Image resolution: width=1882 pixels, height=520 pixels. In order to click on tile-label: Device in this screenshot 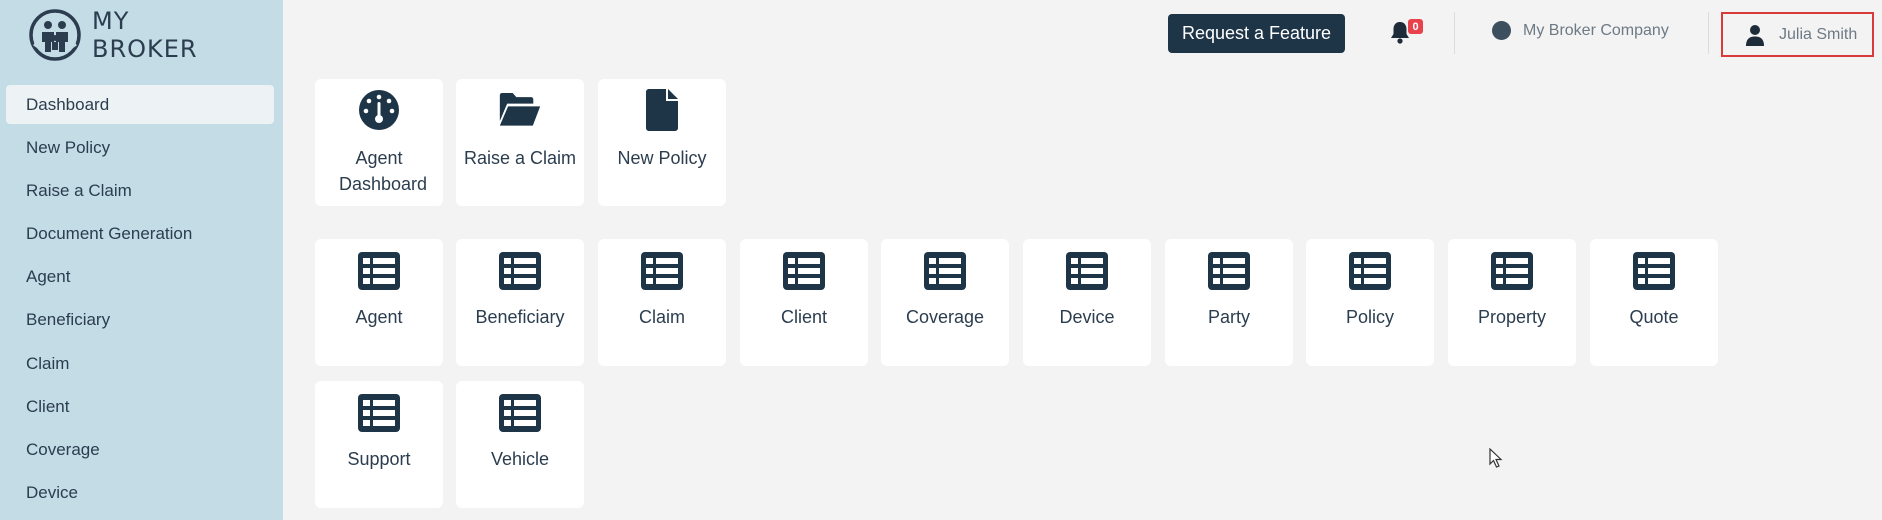, I will do `click(1087, 317)`.